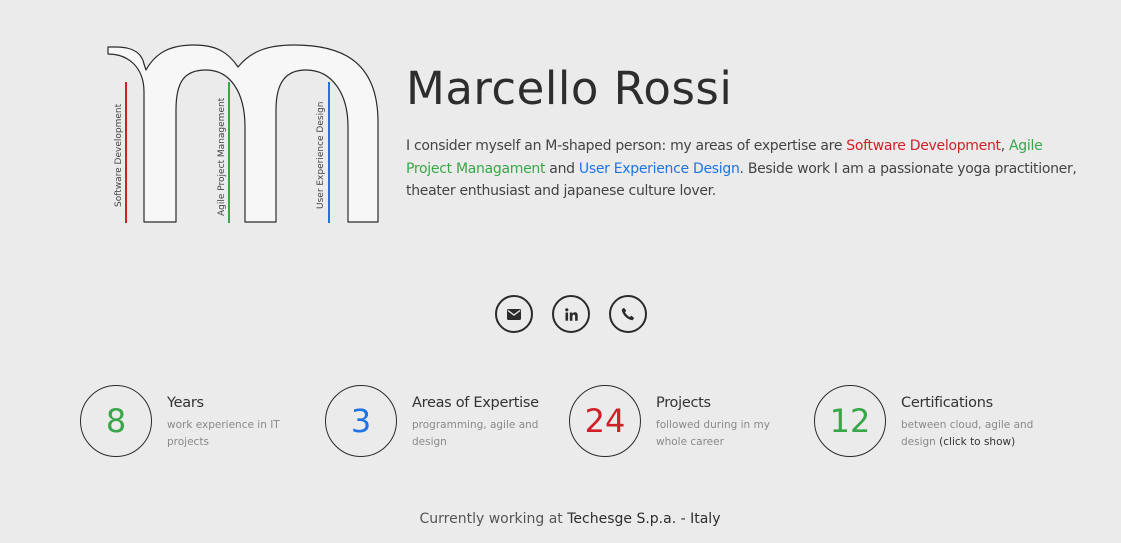 Image resolution: width=1121 pixels, height=543 pixels. I want to click on bio-separator-2: and, so click(562, 168).